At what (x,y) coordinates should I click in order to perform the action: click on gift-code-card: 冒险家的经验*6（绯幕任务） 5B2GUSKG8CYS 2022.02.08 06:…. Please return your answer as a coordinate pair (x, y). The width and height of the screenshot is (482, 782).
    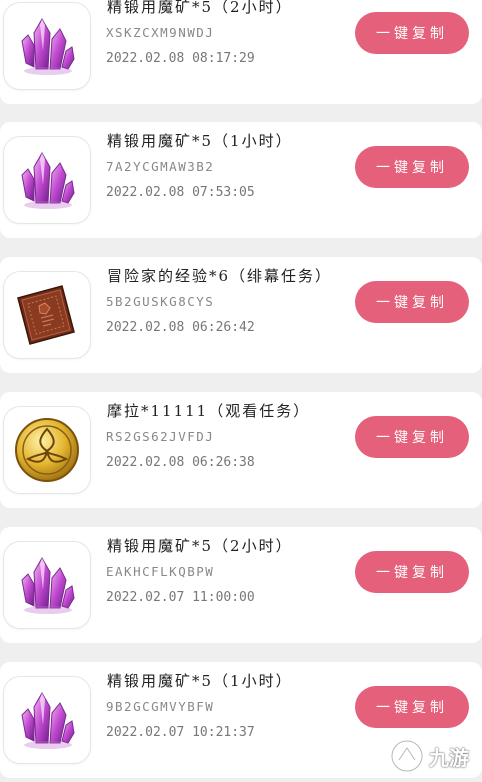
    Looking at the image, I should click on (241, 315).